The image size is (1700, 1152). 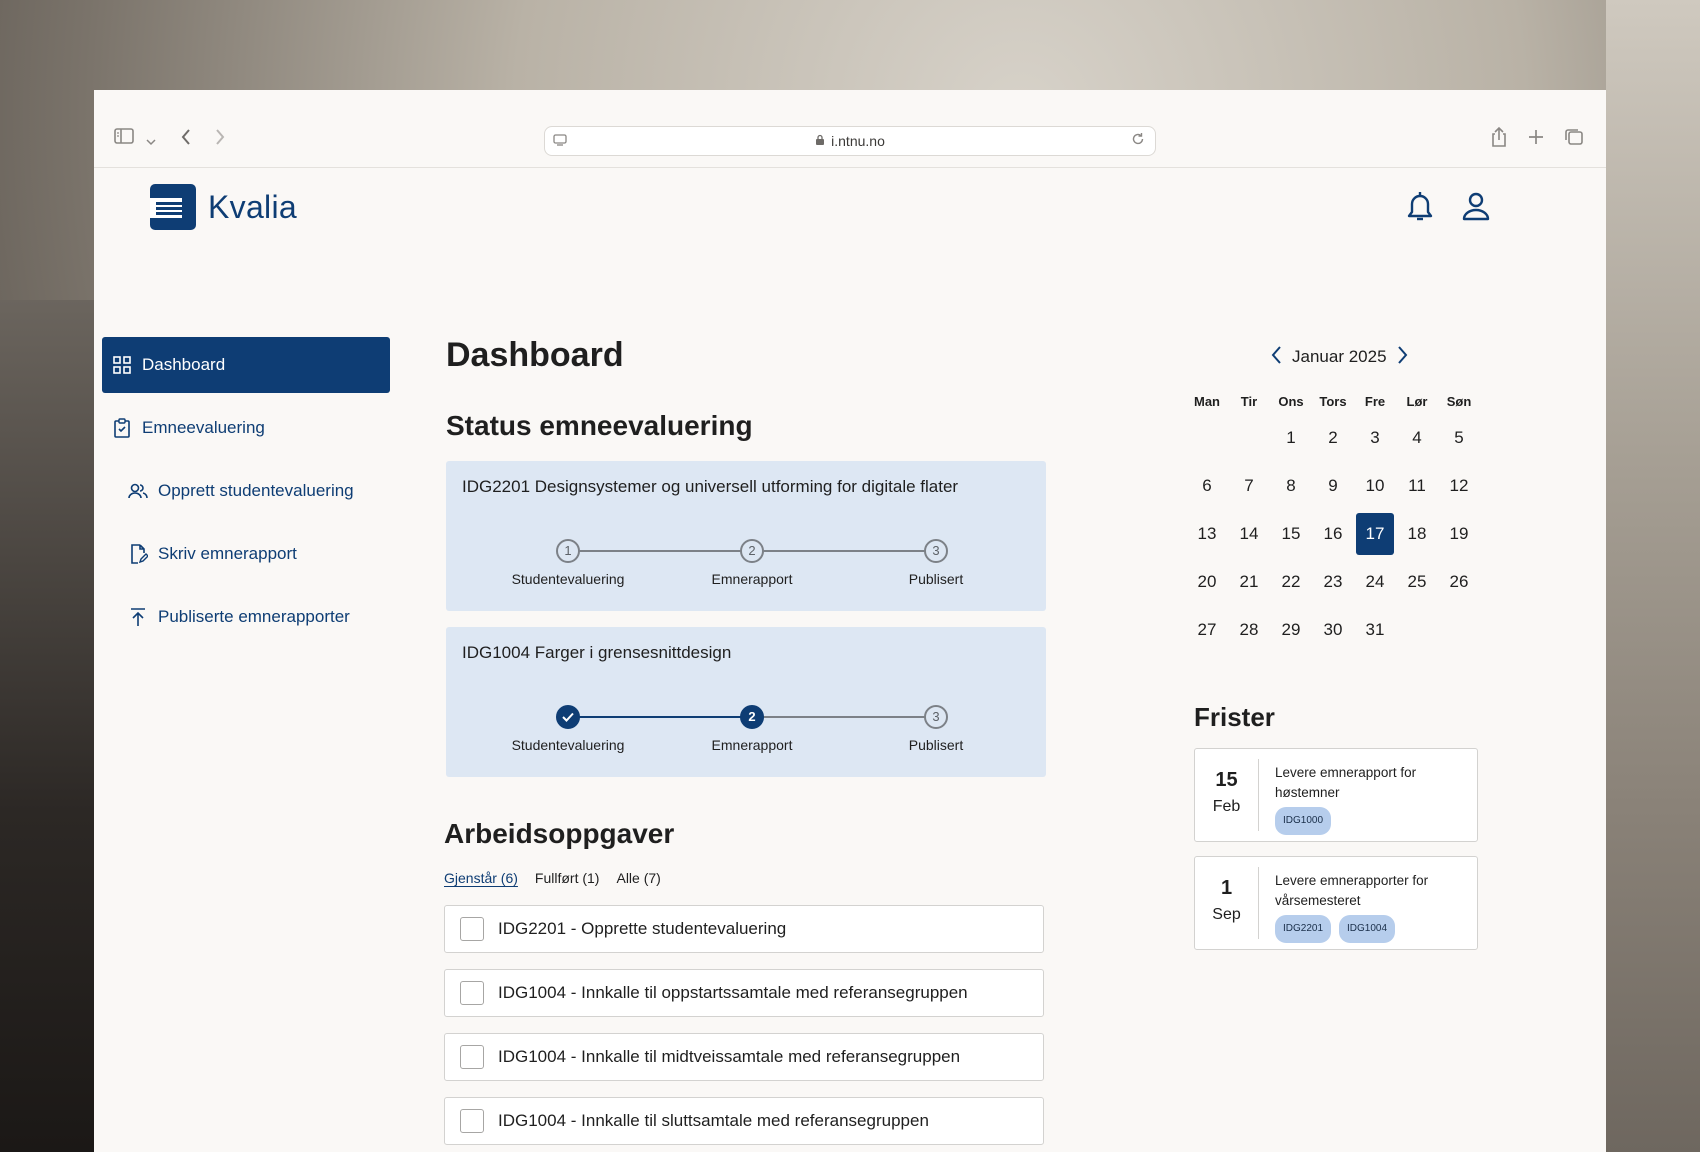 I want to click on users-icon, so click(x=138, y=491).